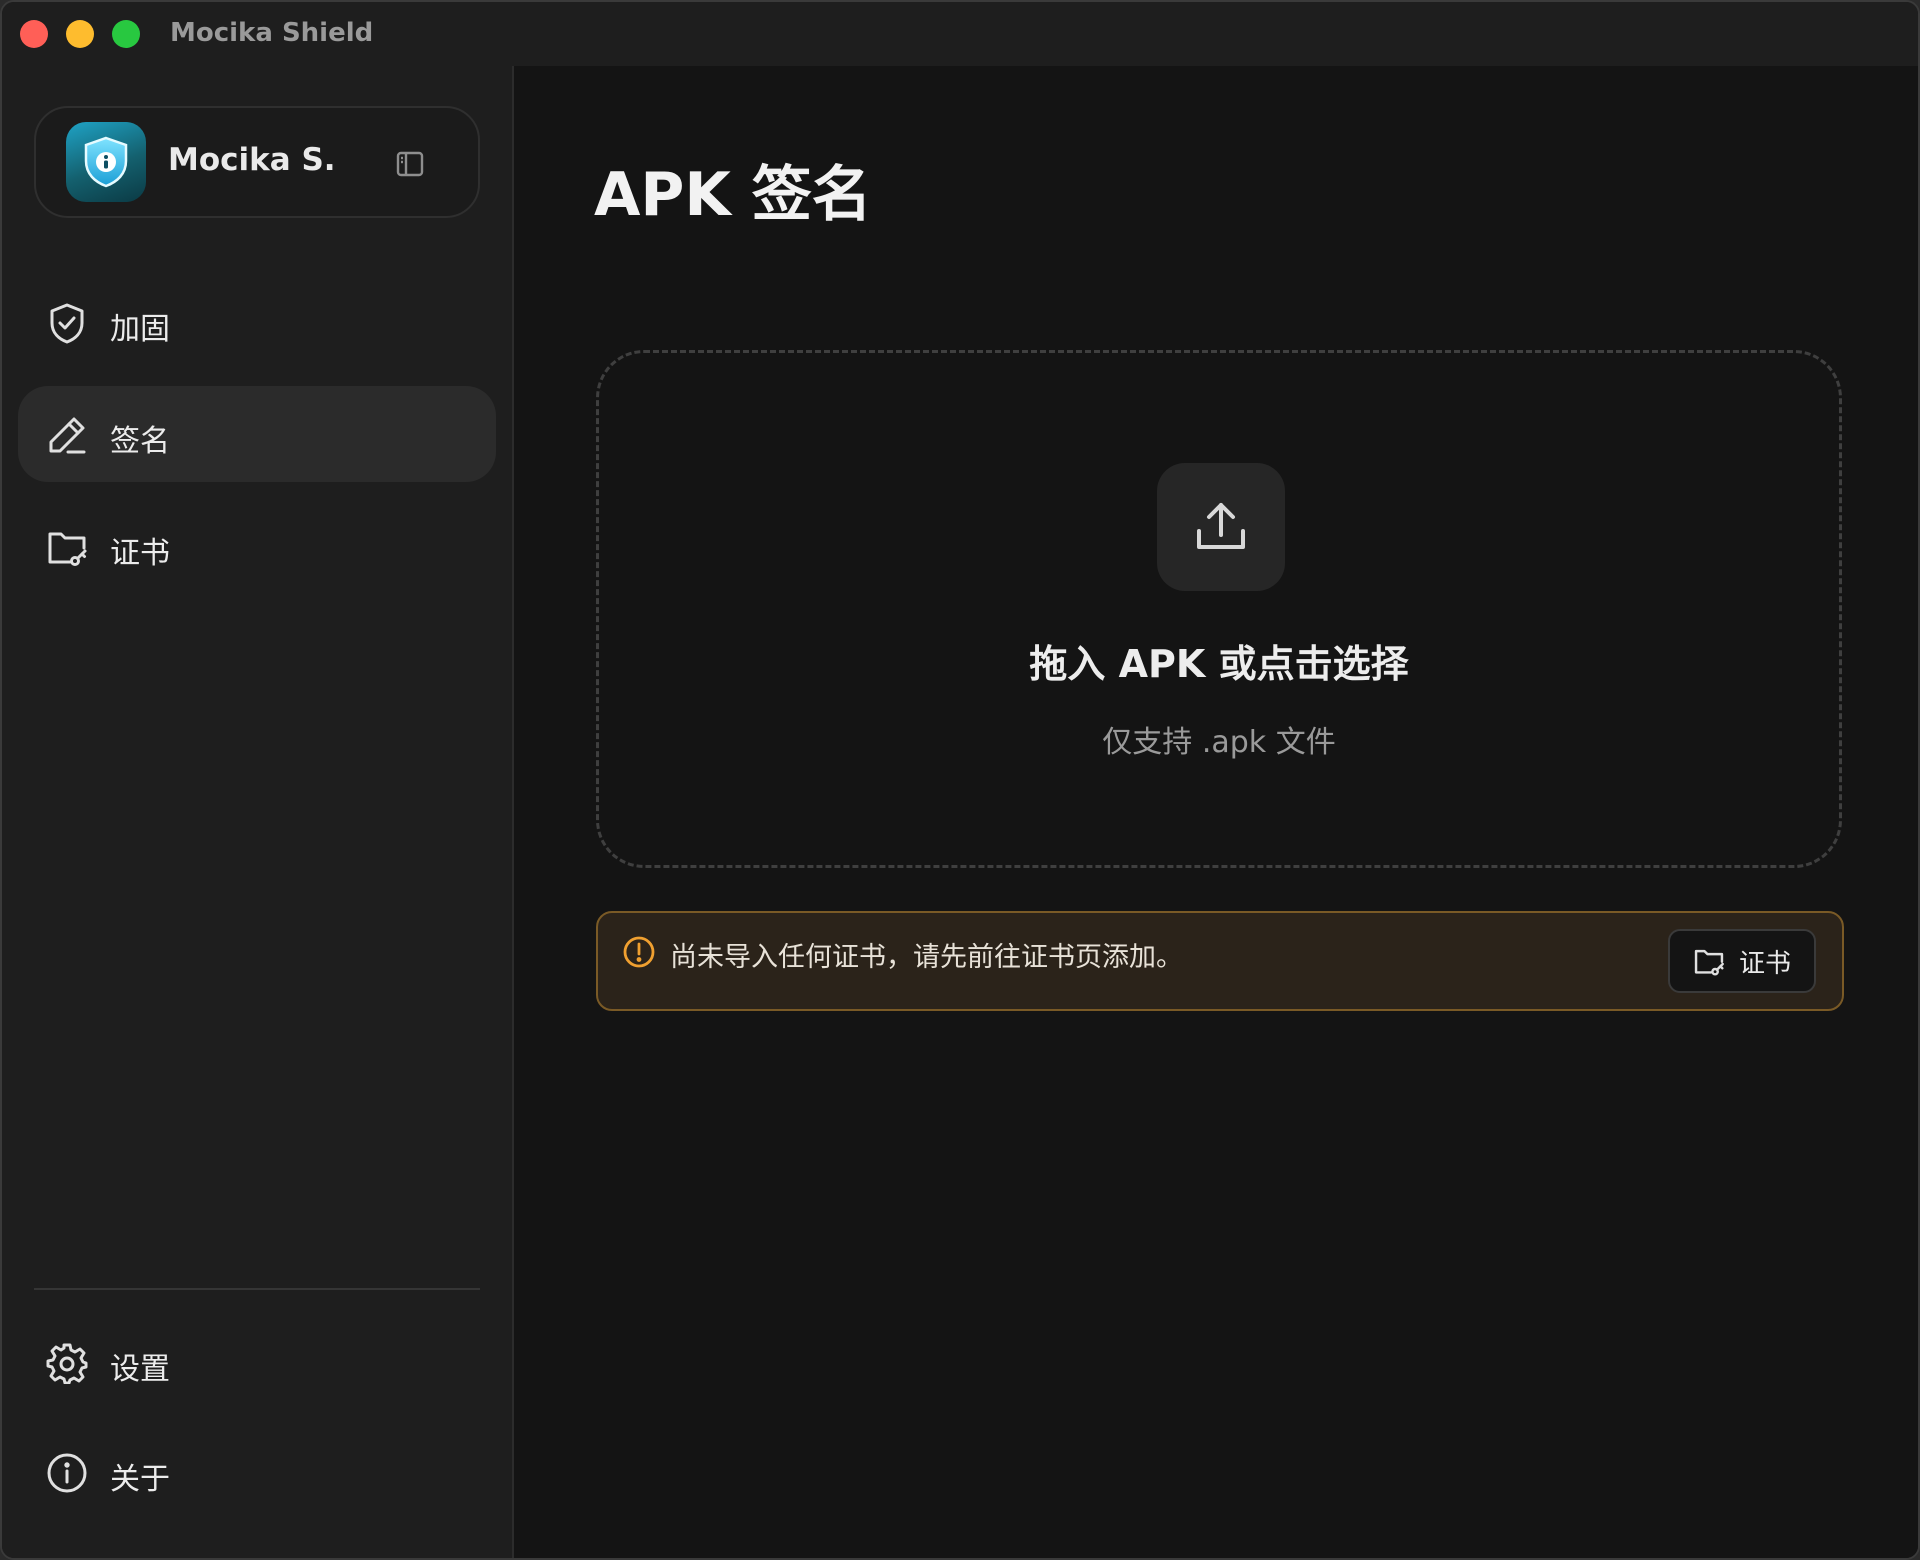 The width and height of the screenshot is (1920, 1560). Describe the element at coordinates (140, 329) in the screenshot. I see `sidebar-item-label: 加固` at that location.